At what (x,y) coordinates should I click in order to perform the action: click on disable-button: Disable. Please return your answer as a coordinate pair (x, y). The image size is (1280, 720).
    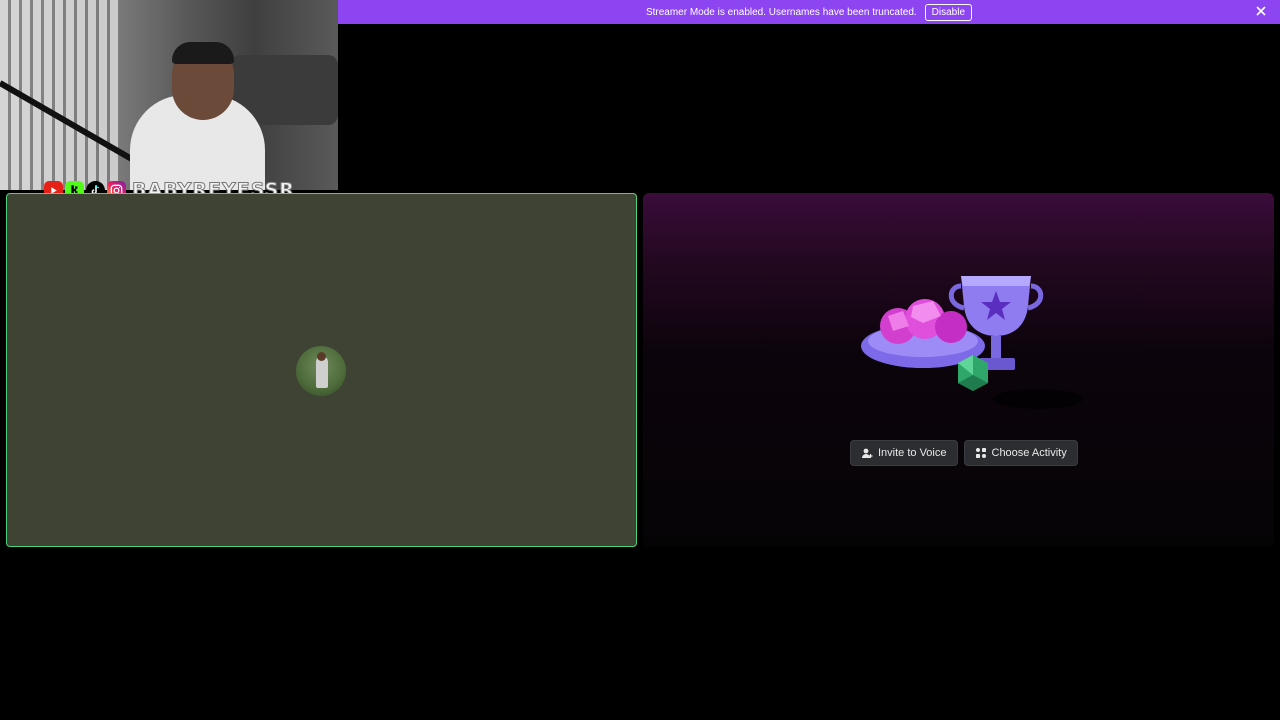
    Looking at the image, I should click on (948, 12).